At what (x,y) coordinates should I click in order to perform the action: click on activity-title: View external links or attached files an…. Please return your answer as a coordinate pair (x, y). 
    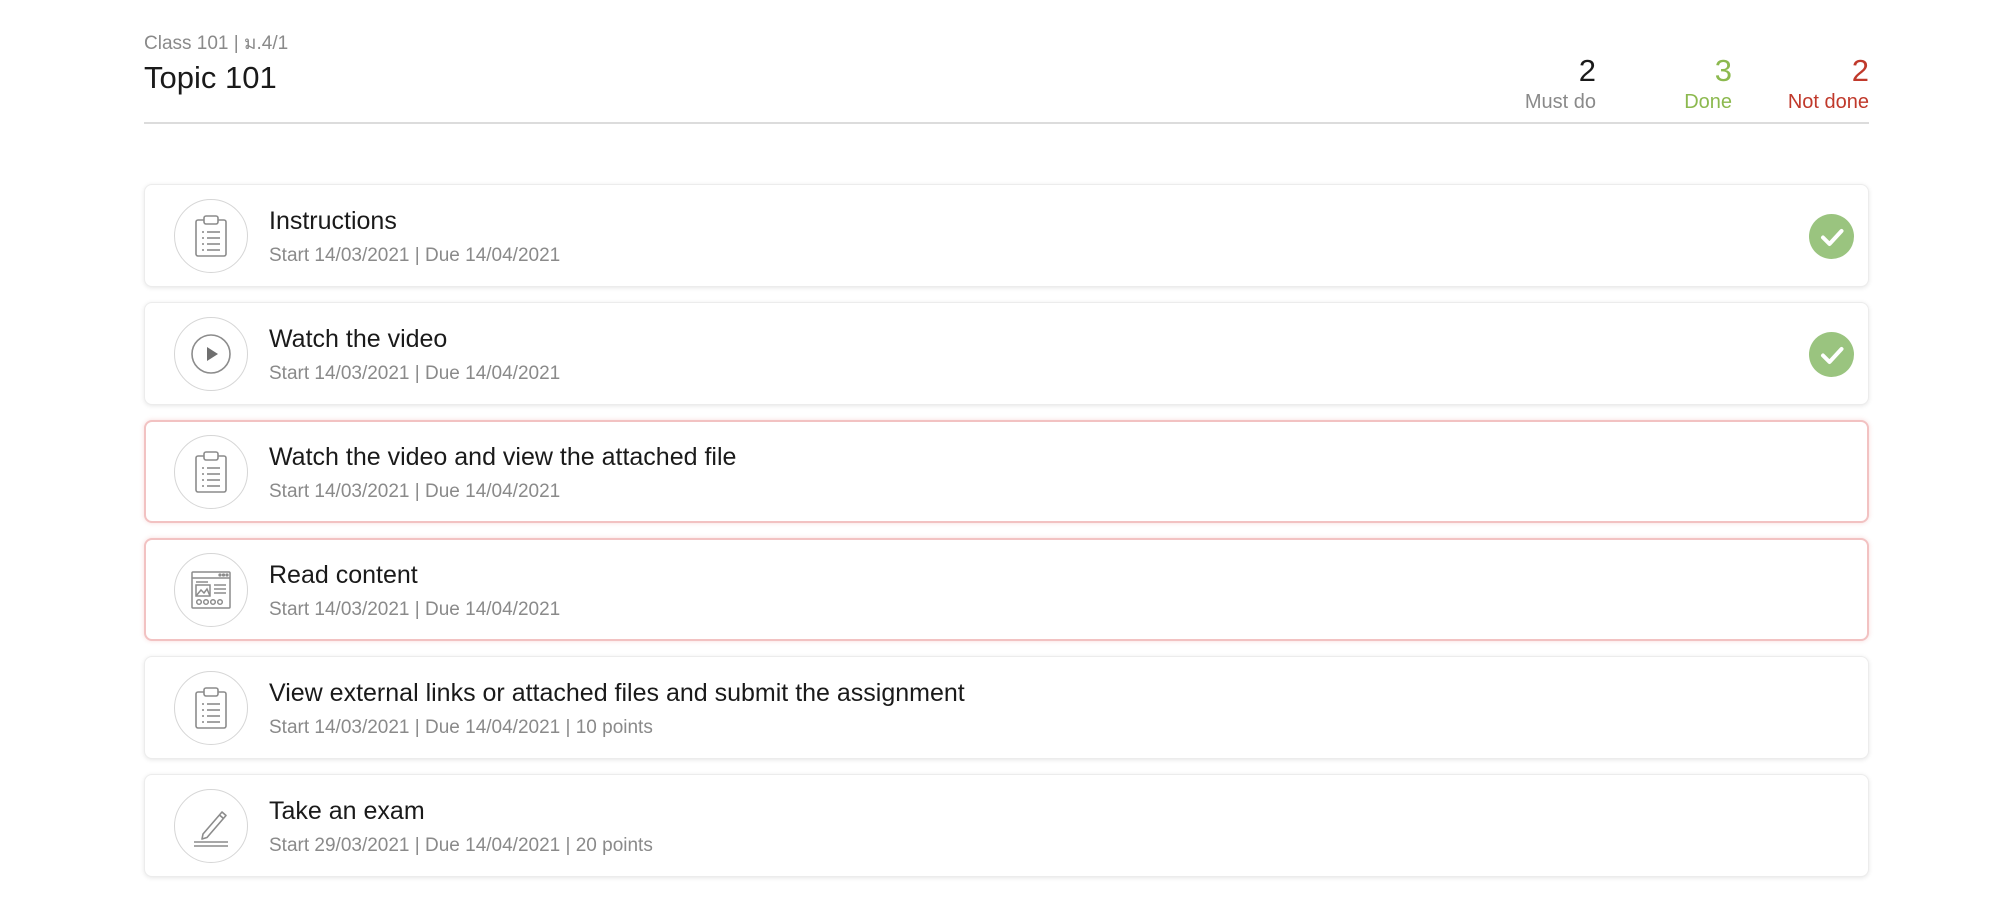
    Looking at the image, I should click on (617, 693).